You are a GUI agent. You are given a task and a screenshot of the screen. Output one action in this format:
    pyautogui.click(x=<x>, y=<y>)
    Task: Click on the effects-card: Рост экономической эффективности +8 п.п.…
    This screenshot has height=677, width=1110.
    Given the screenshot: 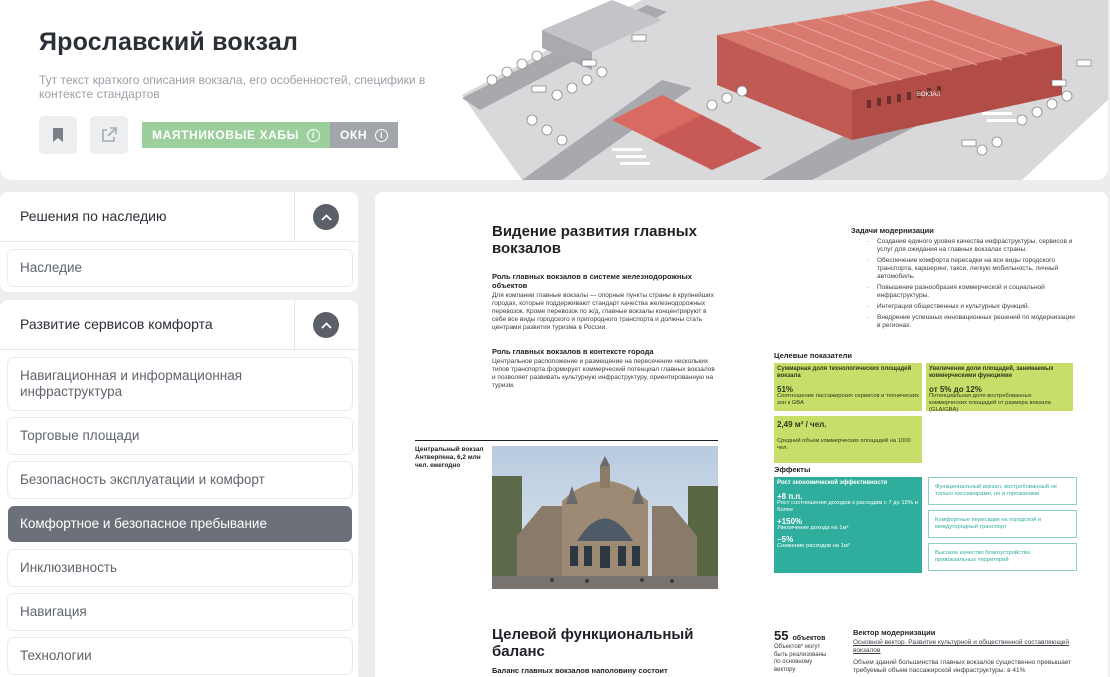 What is the action you would take?
    pyautogui.click(x=848, y=525)
    